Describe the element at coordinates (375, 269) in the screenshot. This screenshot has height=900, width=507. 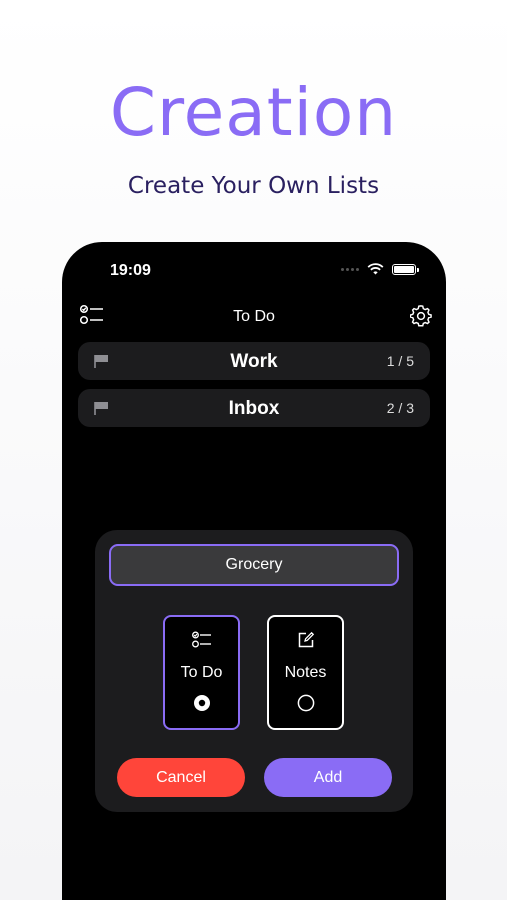
I see `wifi-icon` at that location.